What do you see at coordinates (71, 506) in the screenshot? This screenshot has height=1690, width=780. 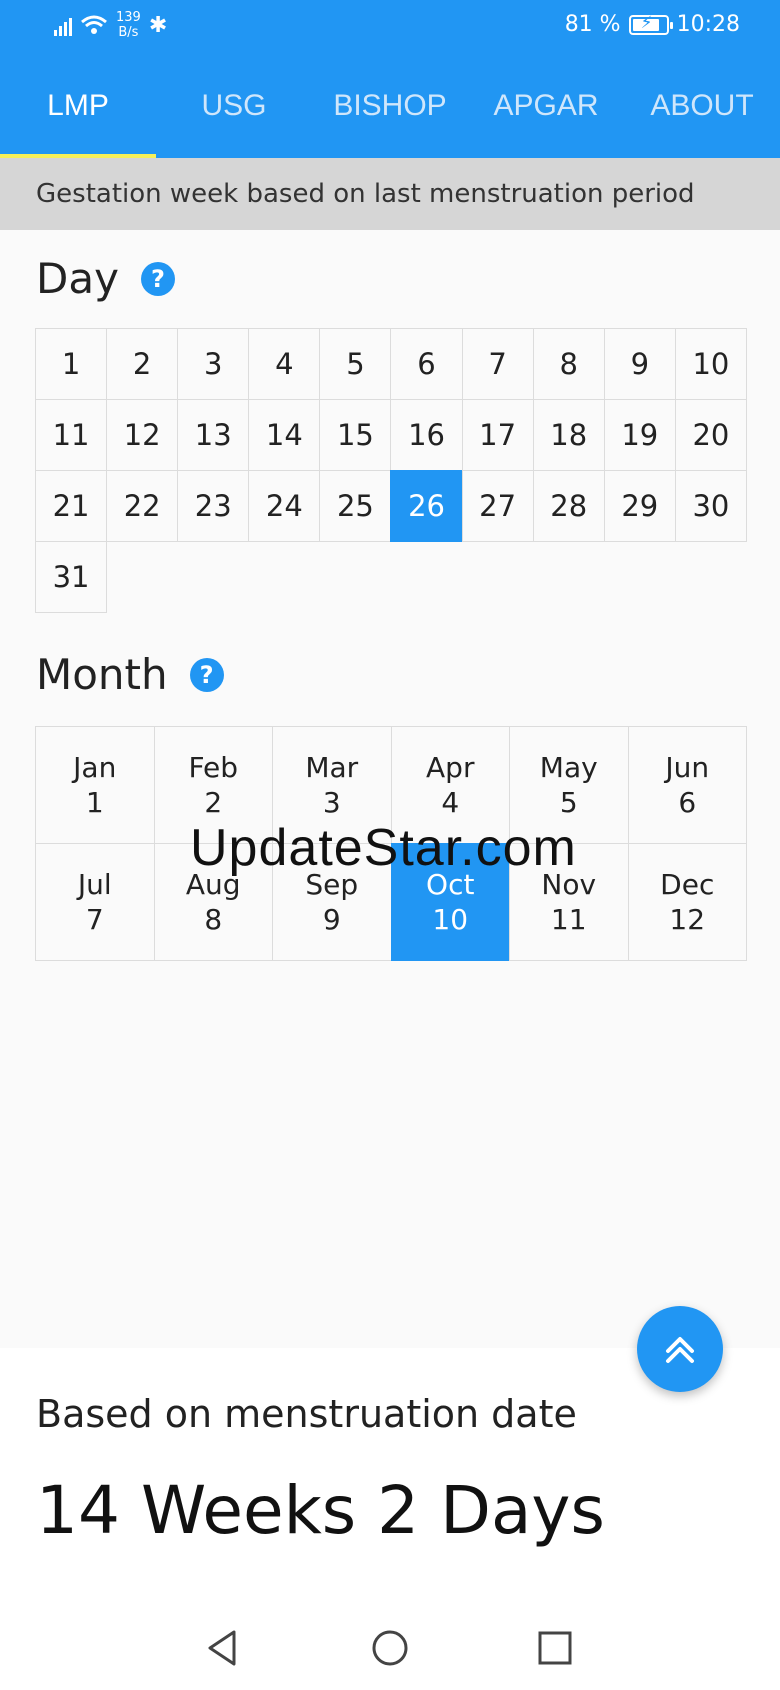 I see `day-cell: 21` at bounding box center [71, 506].